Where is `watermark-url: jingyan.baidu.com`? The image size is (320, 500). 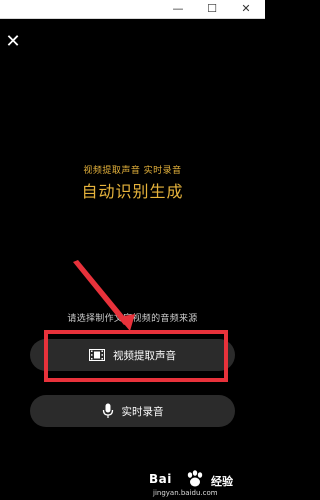
watermark-url: jingyan.baidu.com is located at coordinates (185, 493).